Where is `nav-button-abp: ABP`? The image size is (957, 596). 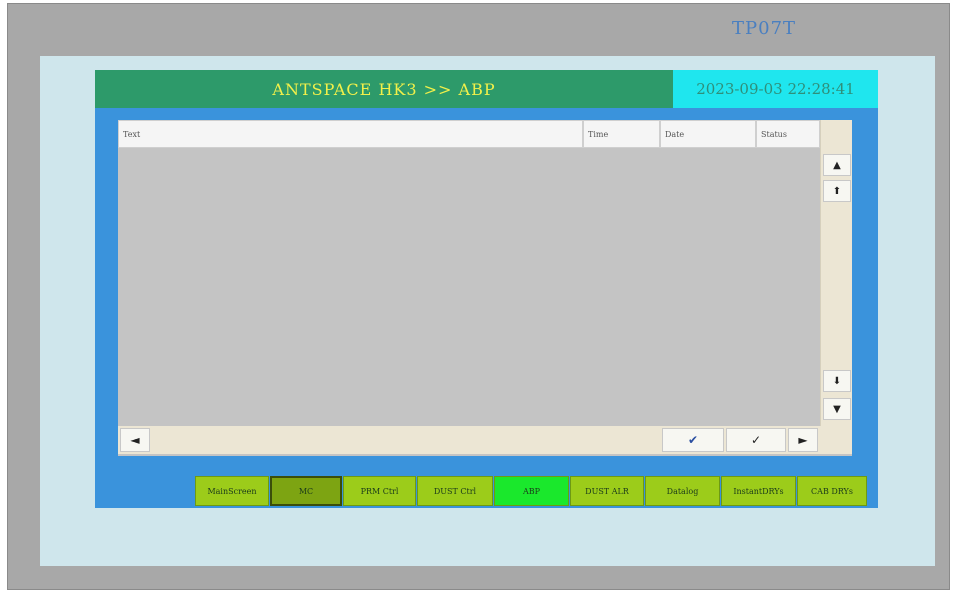
nav-button-abp: ABP is located at coordinates (531, 491).